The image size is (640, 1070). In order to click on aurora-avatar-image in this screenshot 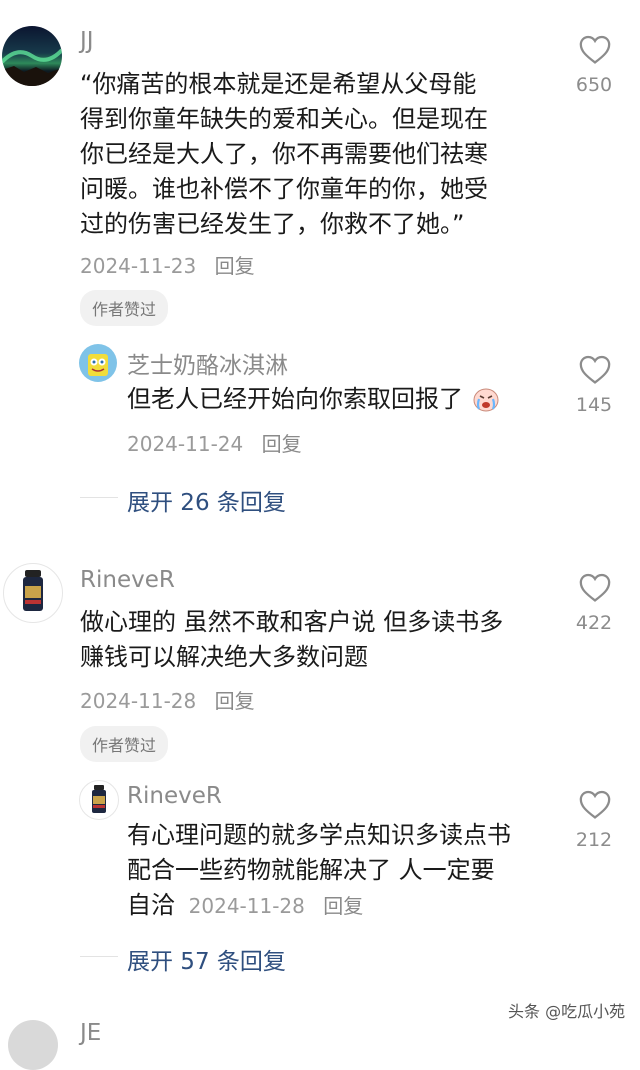, I will do `click(32, 67)`.